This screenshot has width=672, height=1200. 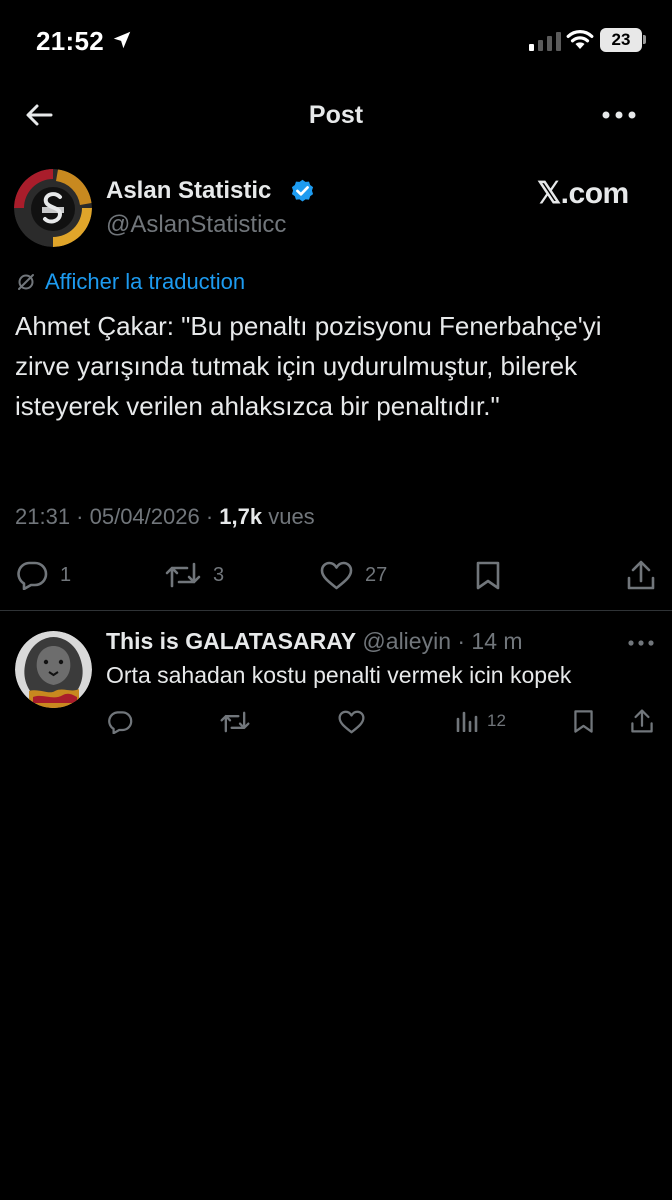 I want to click on views-label: vues, so click(x=288, y=516).